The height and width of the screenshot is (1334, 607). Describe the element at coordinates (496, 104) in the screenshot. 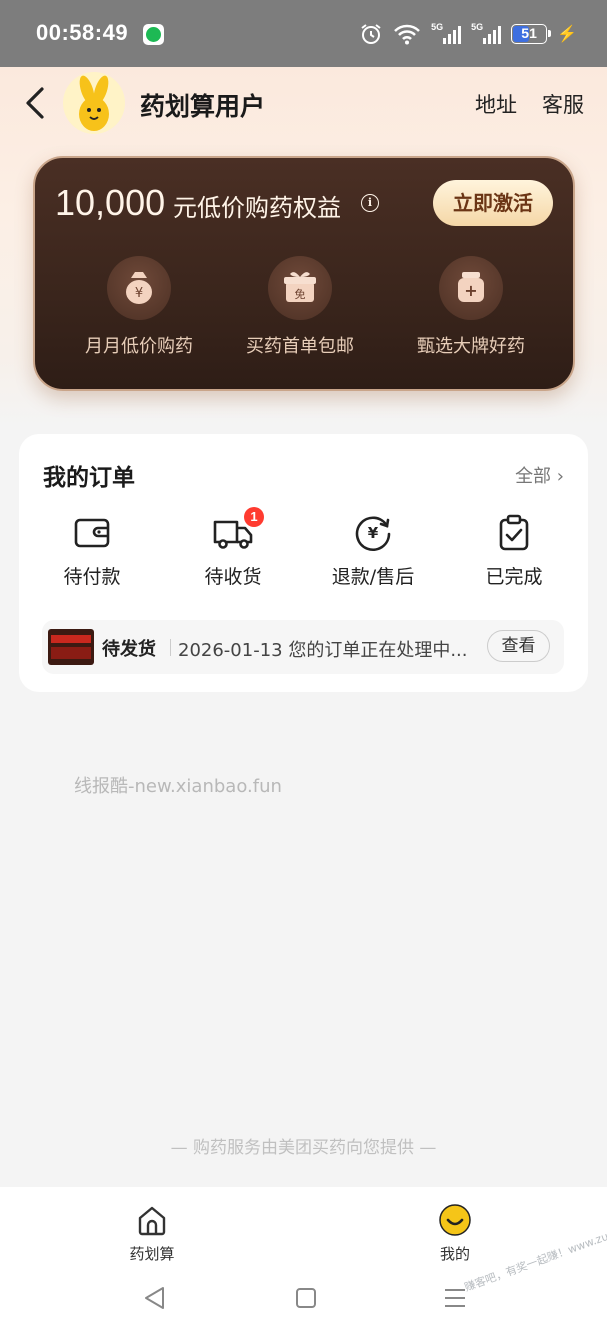

I see `address-link: 地址` at that location.